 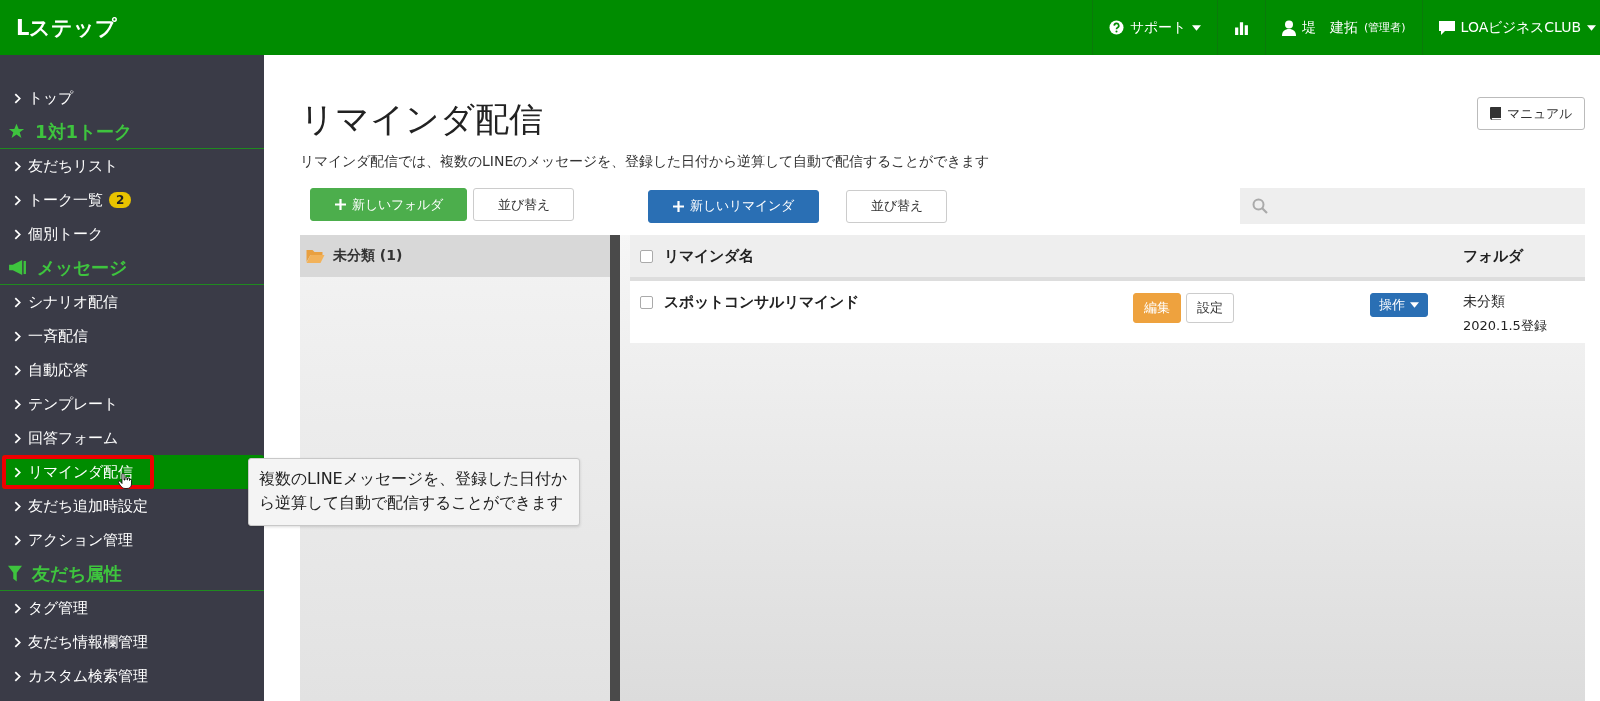 I want to click on column-header: フォルダ, so click(x=1494, y=256).